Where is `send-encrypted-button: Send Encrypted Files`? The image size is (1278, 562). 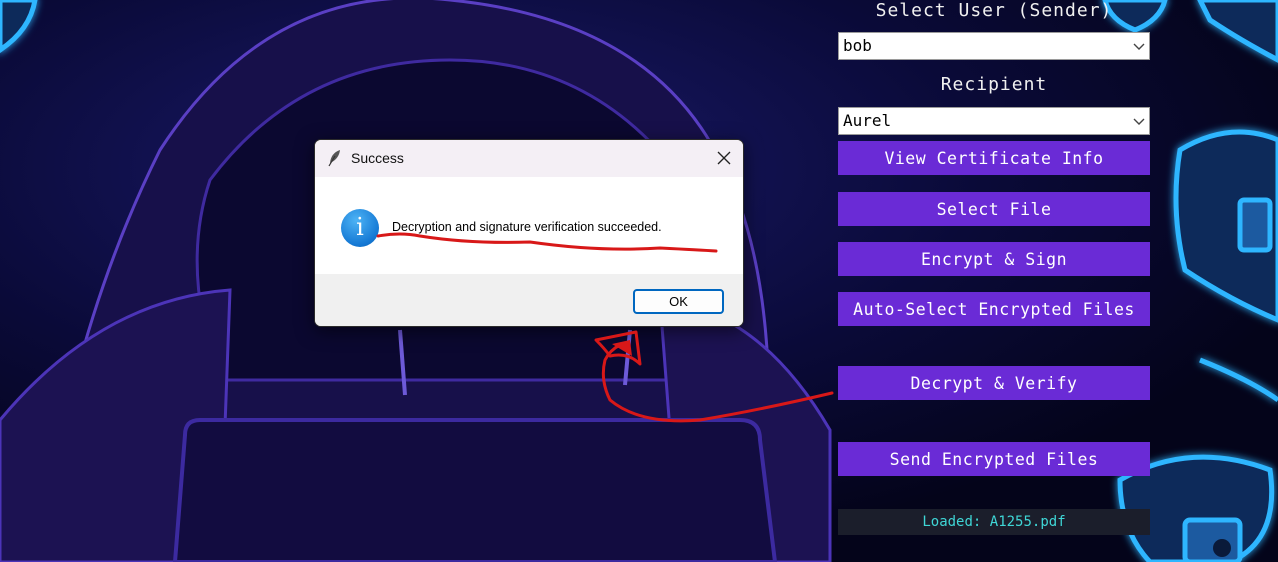 send-encrypted-button: Send Encrypted Files is located at coordinates (994, 459).